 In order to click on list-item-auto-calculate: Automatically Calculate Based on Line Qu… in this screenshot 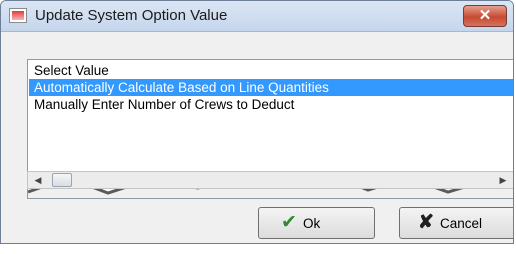, I will do `click(271, 87)`.